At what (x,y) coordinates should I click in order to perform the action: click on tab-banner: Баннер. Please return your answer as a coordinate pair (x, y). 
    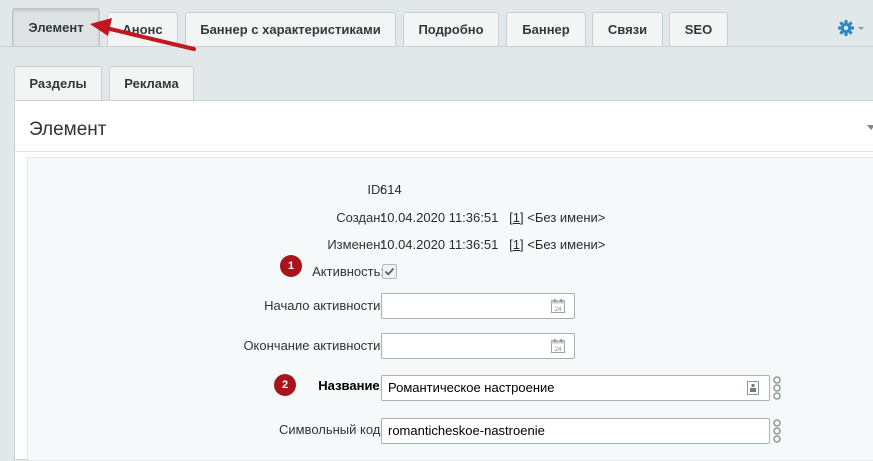
    Looking at the image, I should click on (546, 29).